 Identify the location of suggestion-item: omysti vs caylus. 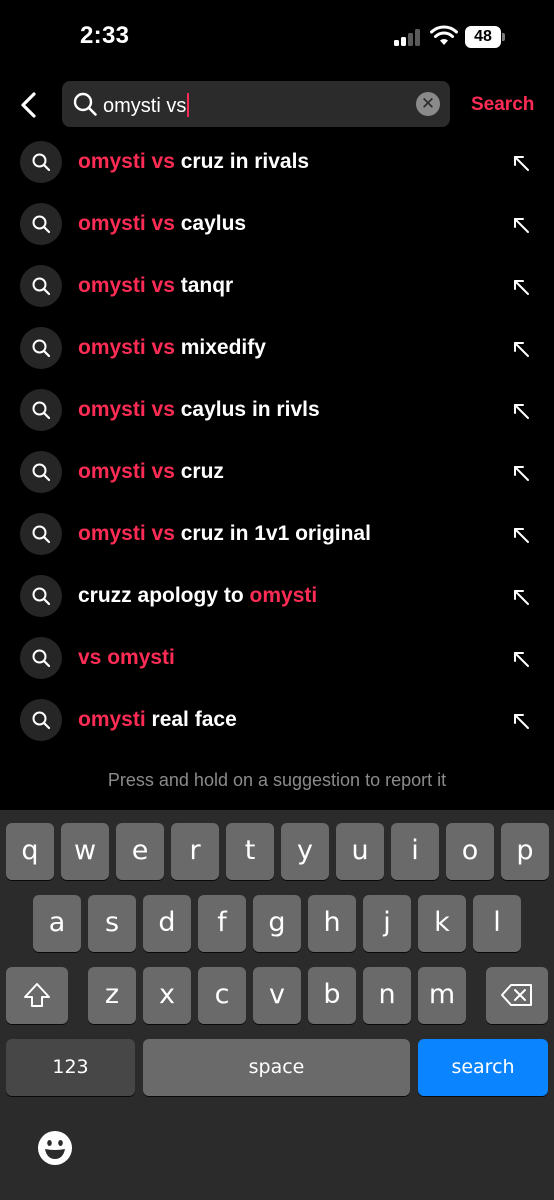
(277, 225).